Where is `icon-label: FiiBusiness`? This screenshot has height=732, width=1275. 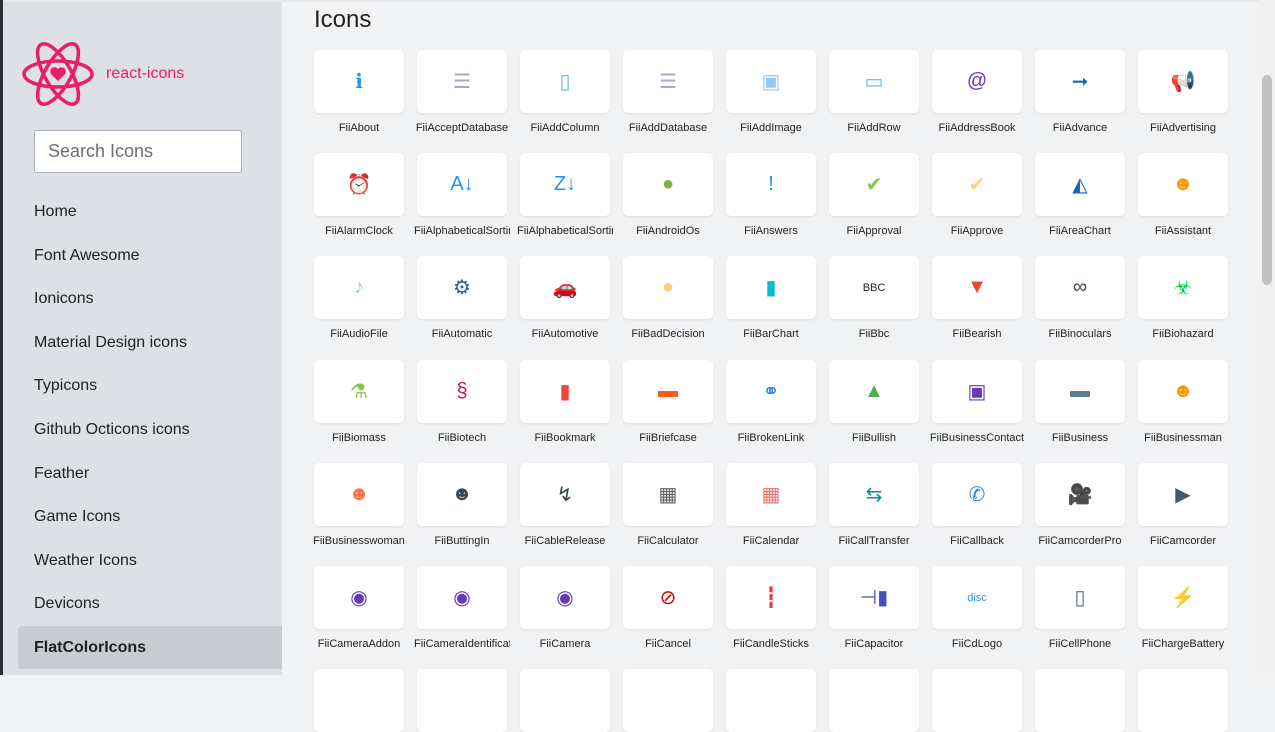 icon-label: FiiBusiness is located at coordinates (1080, 437).